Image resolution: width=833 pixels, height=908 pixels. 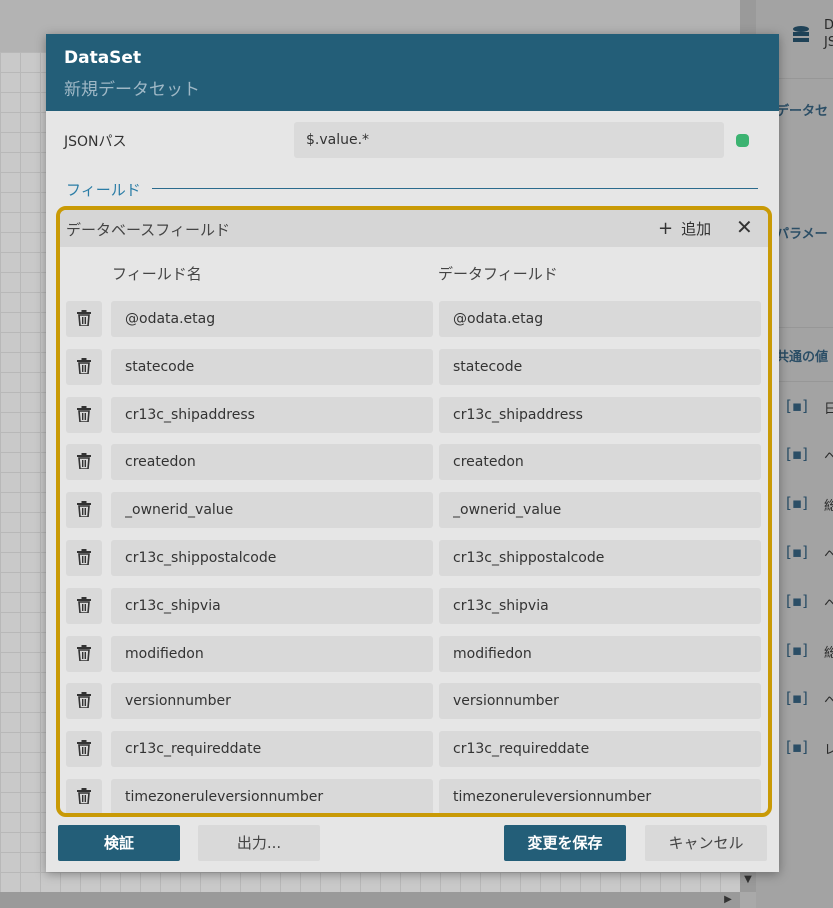 I want to click on panel-title: データベースフィールド, so click(x=148, y=230).